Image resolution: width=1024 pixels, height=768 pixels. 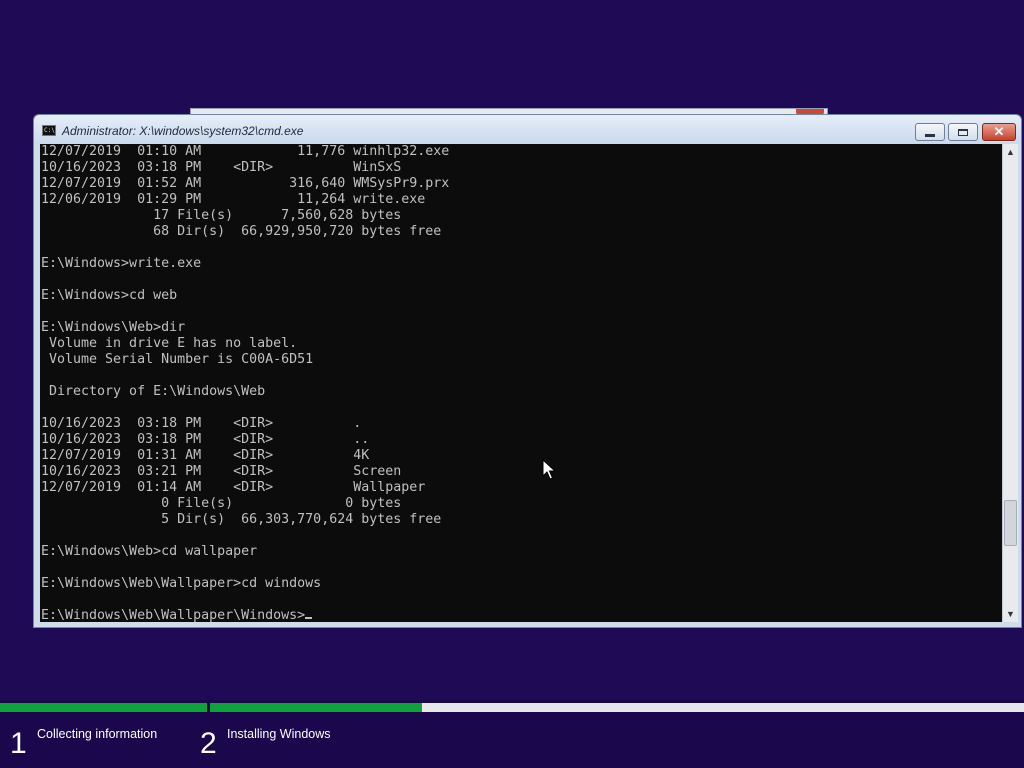 I want to click on console-line: 12/07/2019 01:10 AM 11,776 winhlp32.exe, so click(x=245, y=151).